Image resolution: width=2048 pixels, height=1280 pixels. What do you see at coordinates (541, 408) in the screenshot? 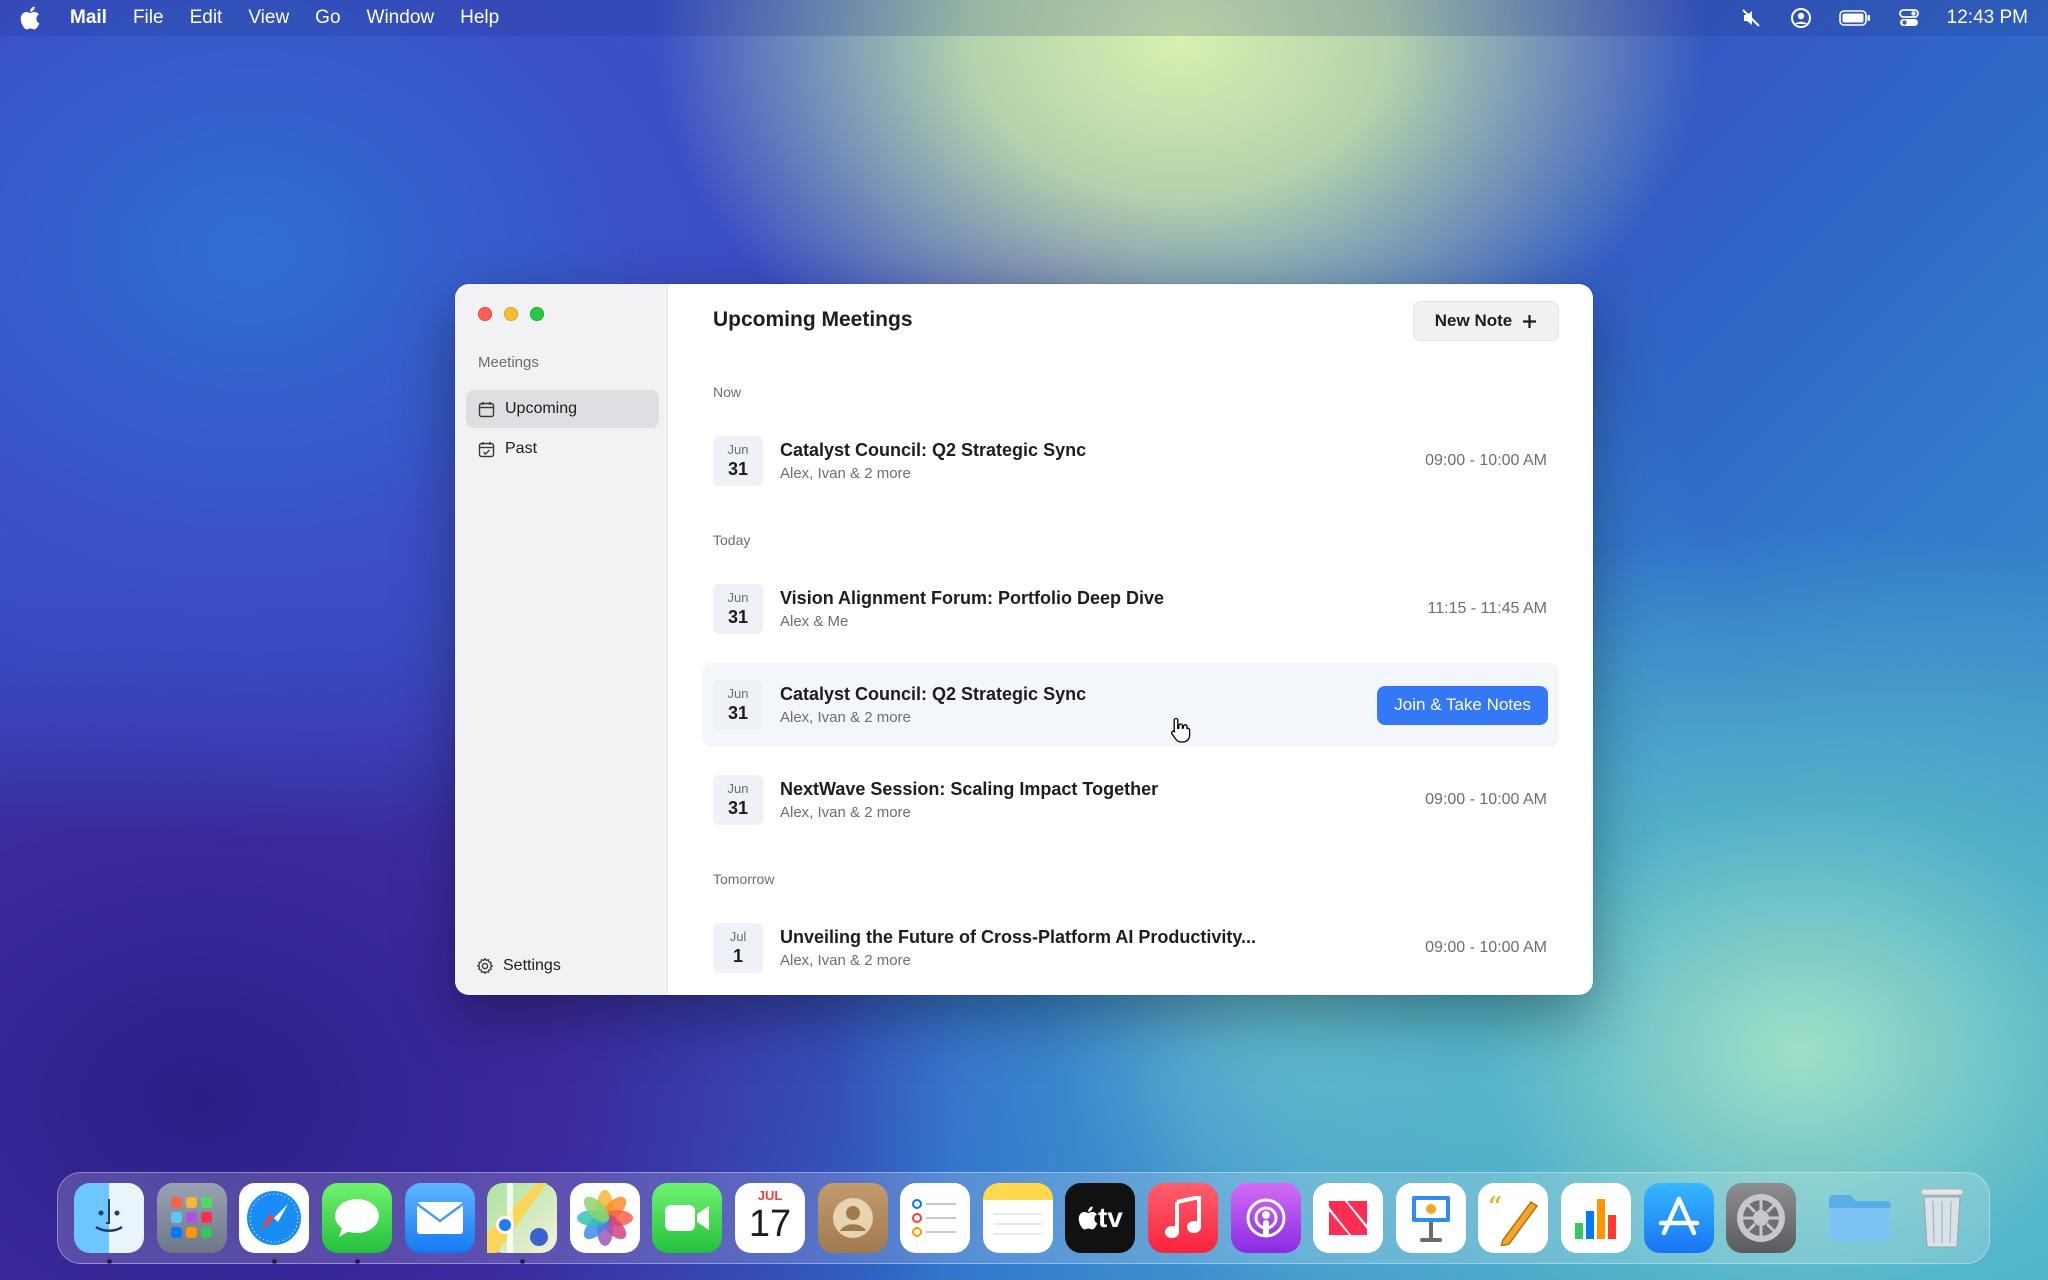
I see `sidebar-item-label: Upcoming` at bounding box center [541, 408].